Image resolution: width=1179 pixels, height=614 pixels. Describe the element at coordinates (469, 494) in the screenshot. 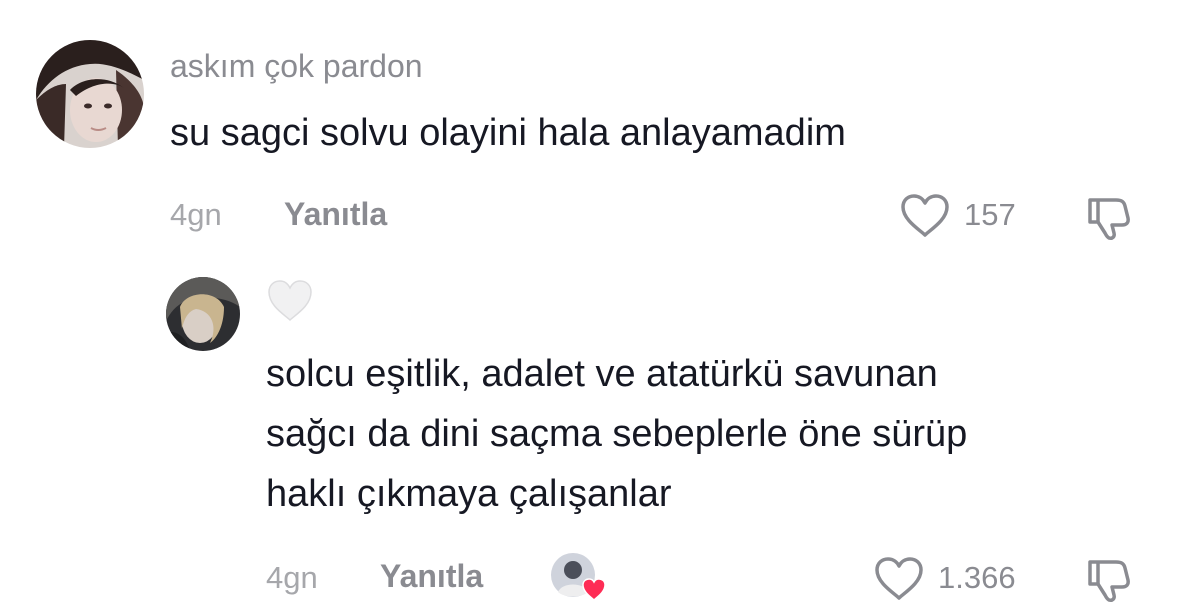

I see `comment-text-line: haklı çıkmaya çalışanlar` at that location.